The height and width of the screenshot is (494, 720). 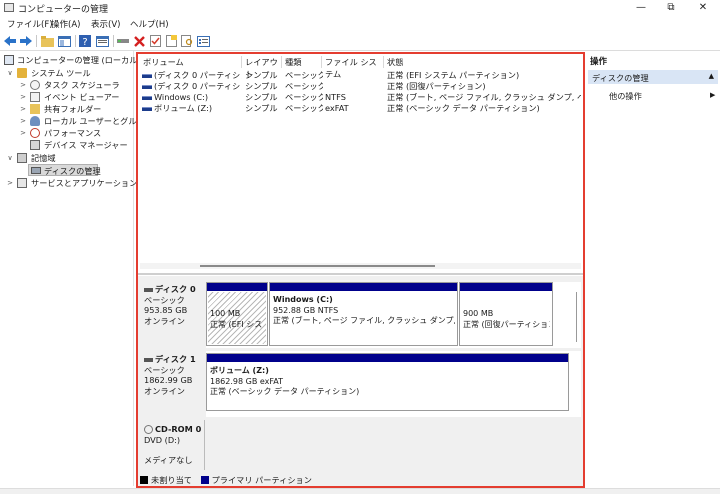 What do you see at coordinates (506, 314) in the screenshot?
I see `partition-recovery: 900 MB 正常 (回復パーティション)` at bounding box center [506, 314].